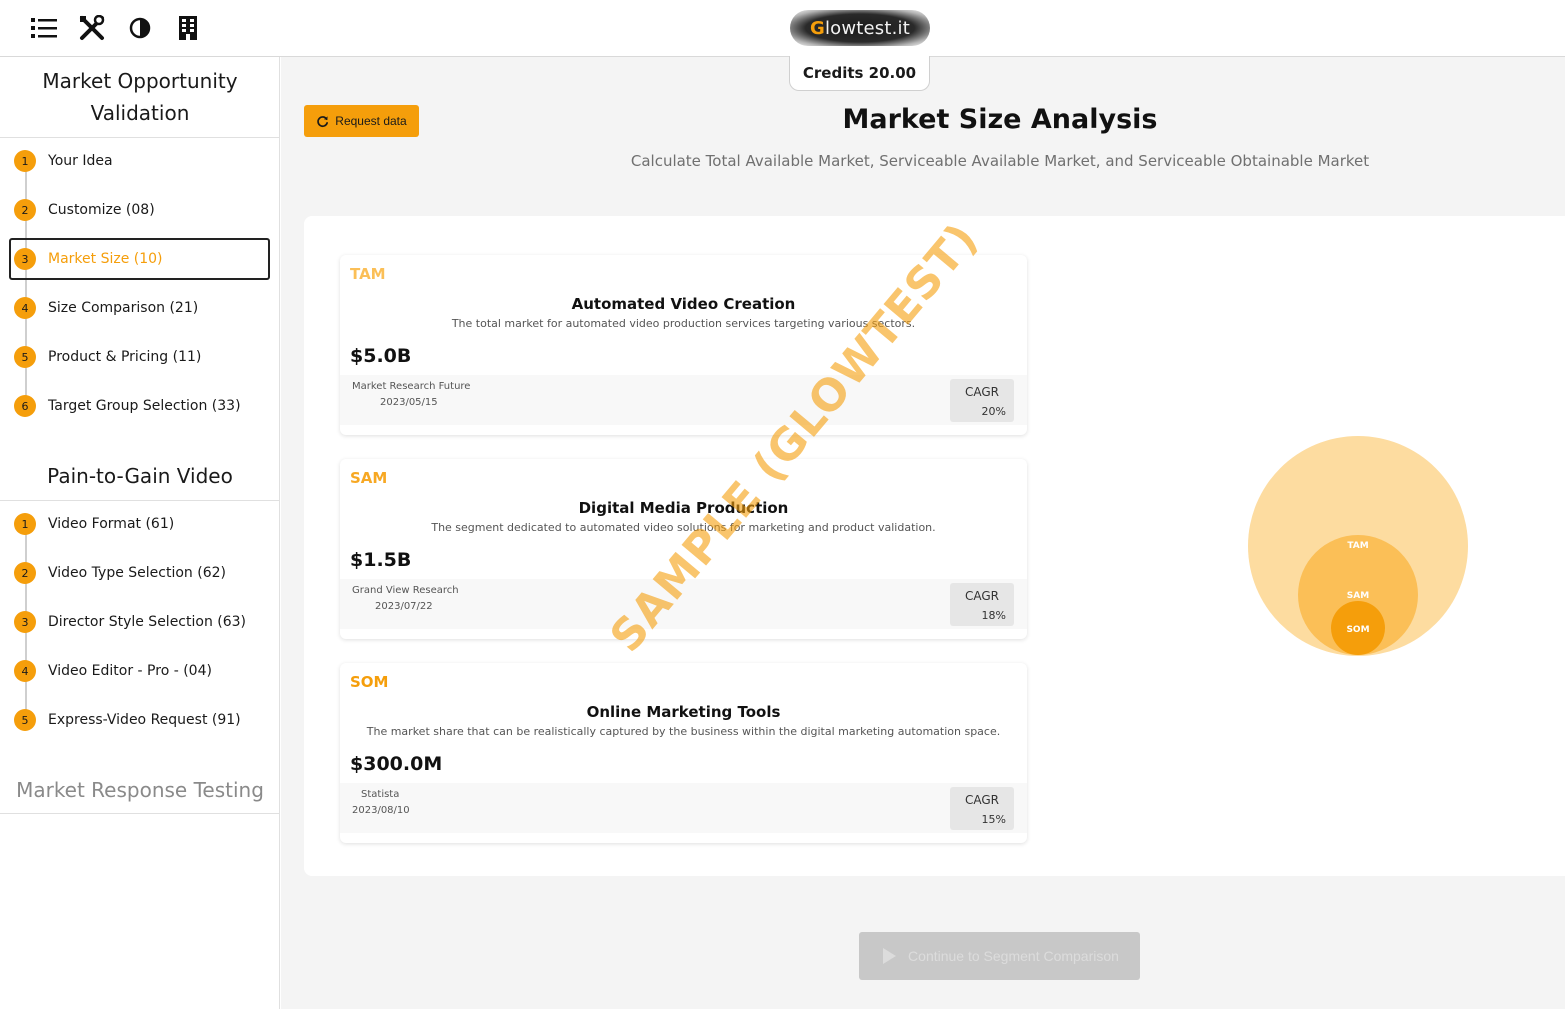 The height and width of the screenshot is (1009, 1565). What do you see at coordinates (140, 476) in the screenshot?
I see `section-title-pain-to-gain: Pain-to-Gain Video` at bounding box center [140, 476].